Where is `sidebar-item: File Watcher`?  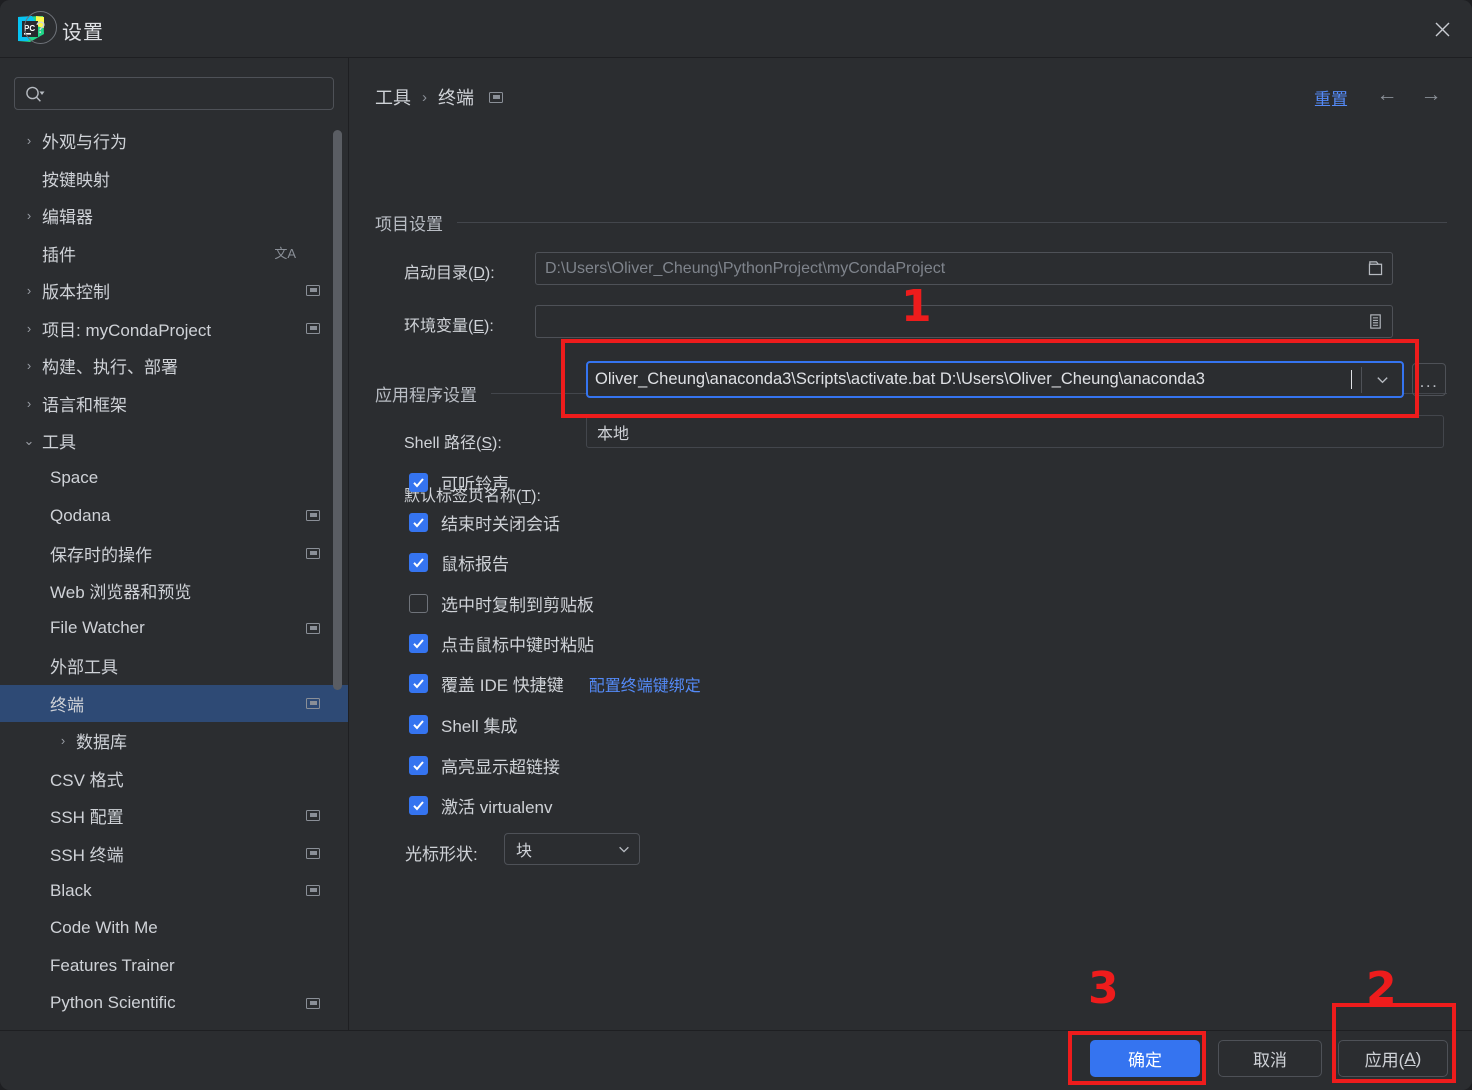 sidebar-item: File Watcher is located at coordinates (174, 629).